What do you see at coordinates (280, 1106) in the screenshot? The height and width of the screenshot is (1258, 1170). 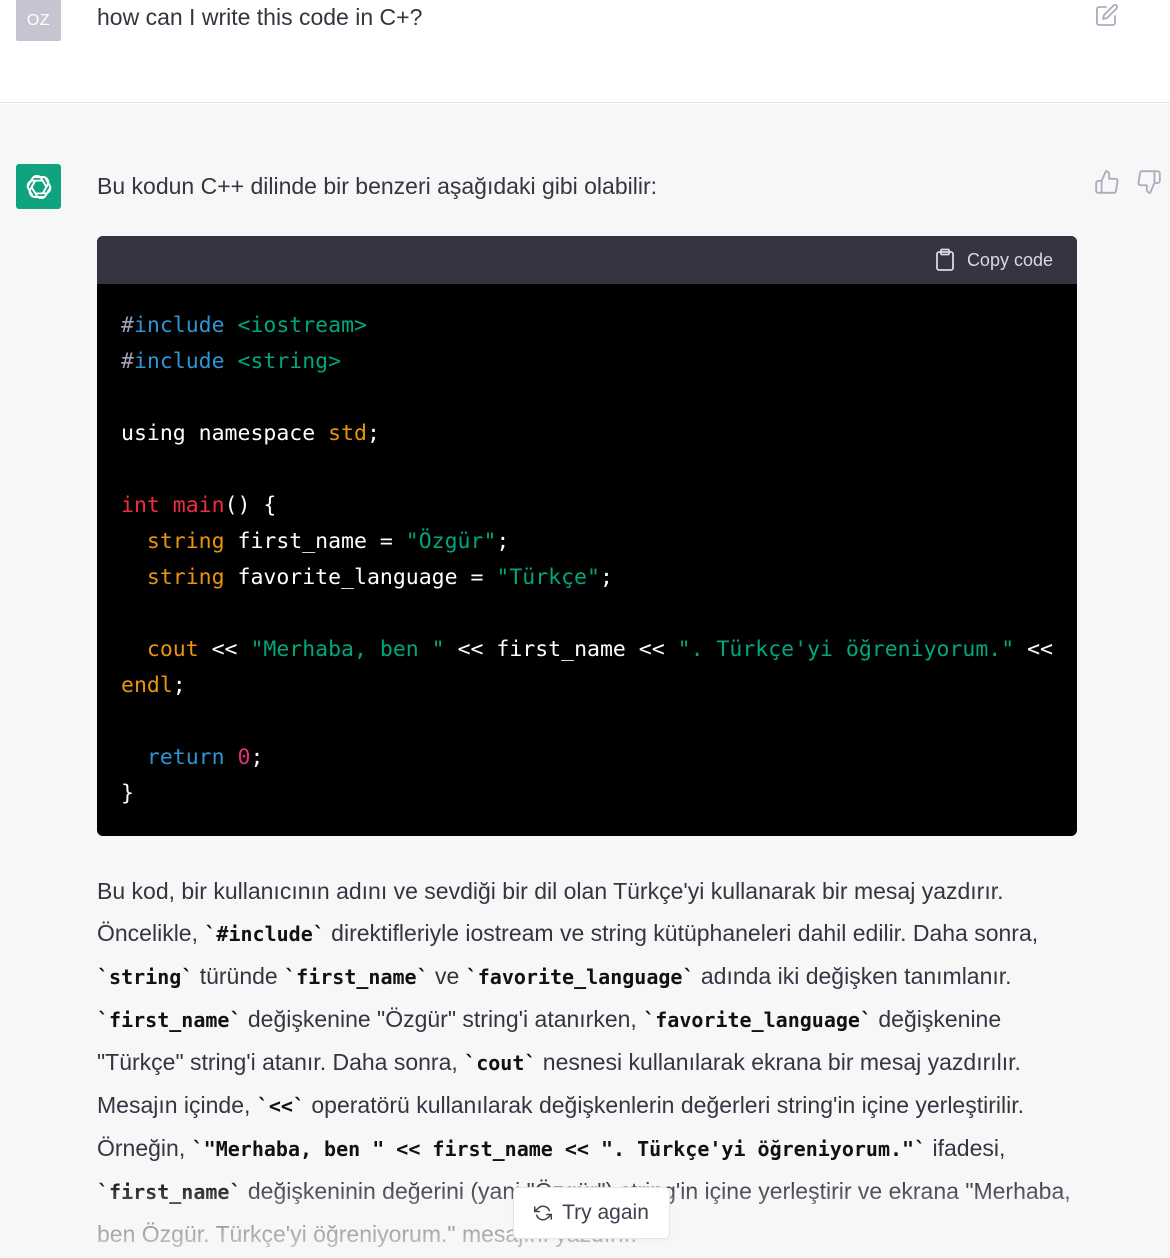 I see `inline-code: `<<`` at bounding box center [280, 1106].